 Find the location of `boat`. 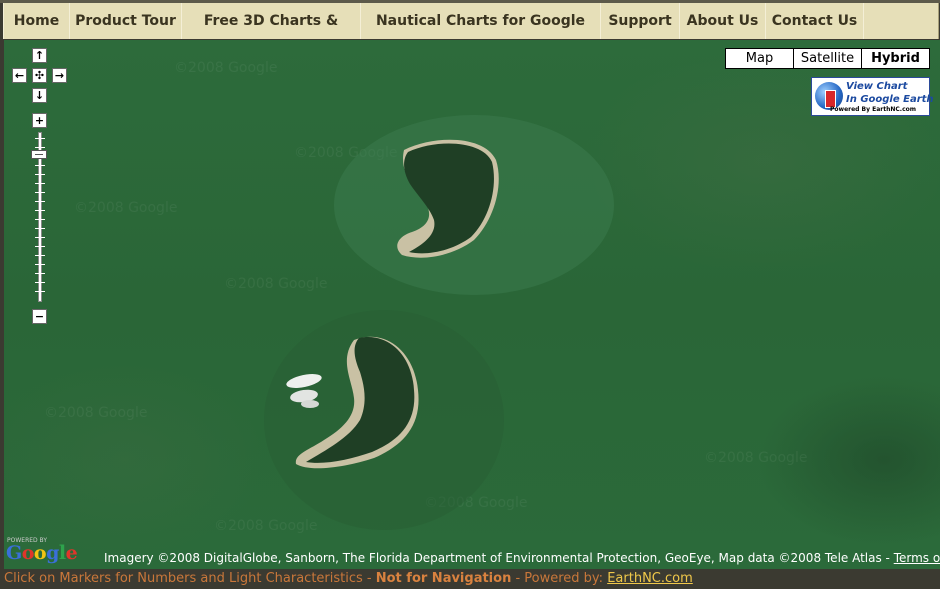

boat is located at coordinates (310, 404).